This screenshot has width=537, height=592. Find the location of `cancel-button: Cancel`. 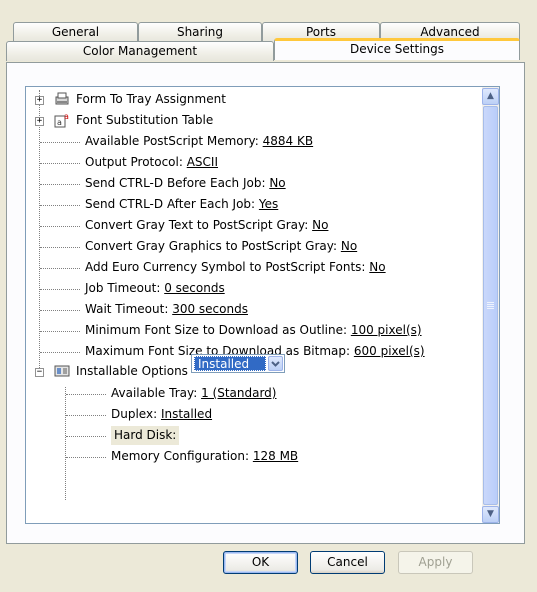

cancel-button: Cancel is located at coordinates (347, 562).